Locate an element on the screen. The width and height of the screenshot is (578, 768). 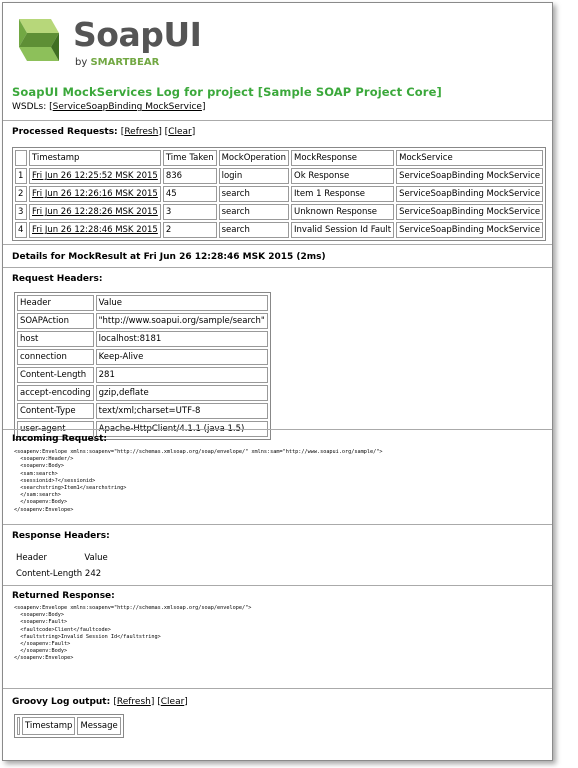
wsdl-line: WSDLs: [ServiceSoapBinding MockService] is located at coordinates (109, 107).